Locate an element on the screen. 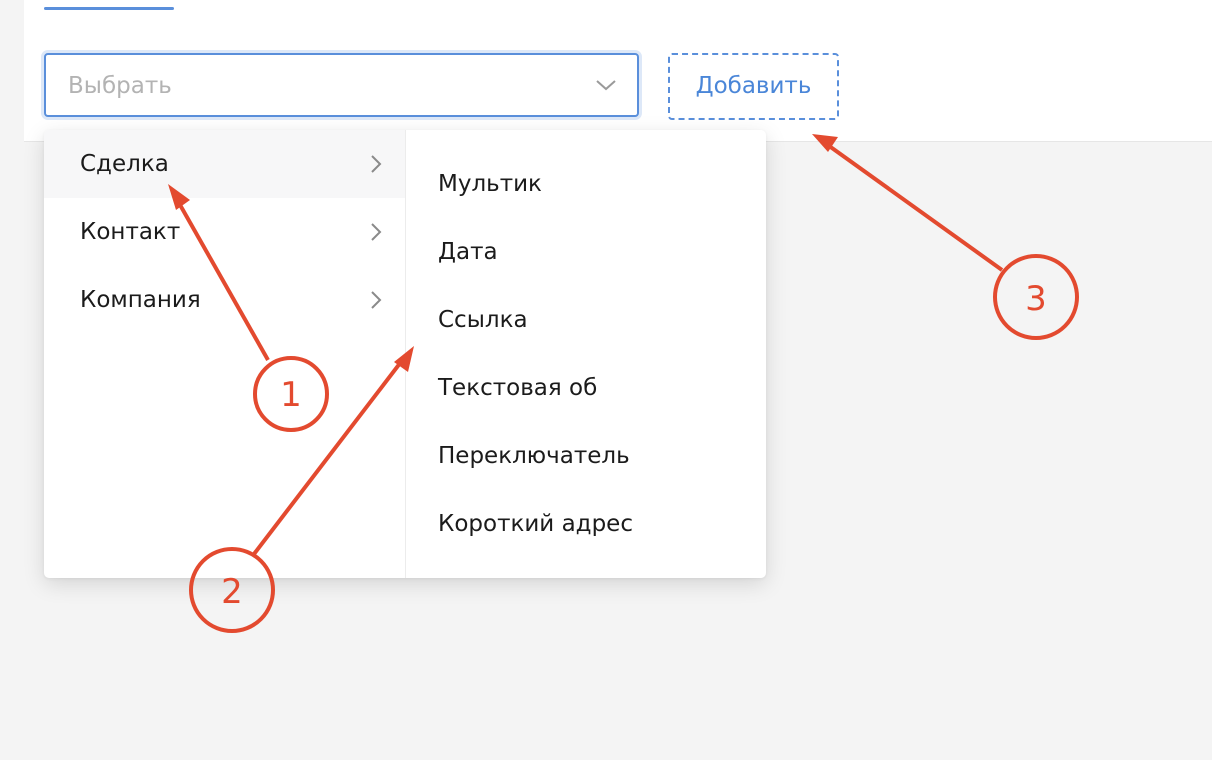 This screenshot has width=1212, height=760. add-button: Добавить is located at coordinates (753, 86).